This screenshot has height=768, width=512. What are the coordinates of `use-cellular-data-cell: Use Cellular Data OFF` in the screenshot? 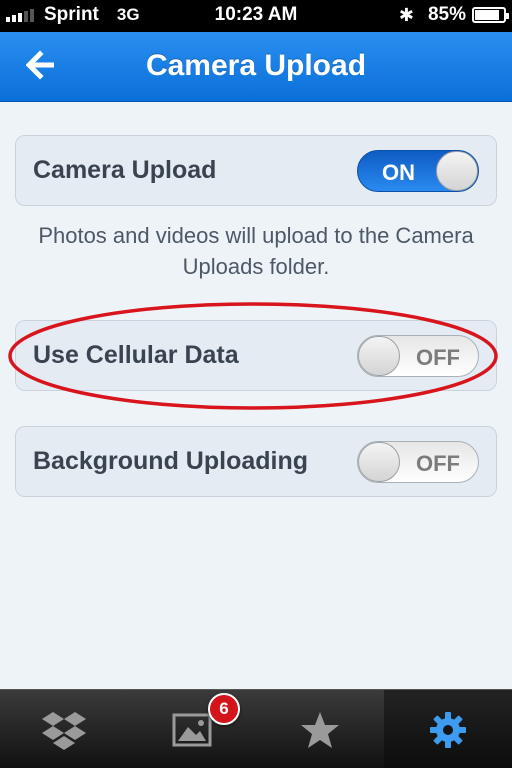 It's located at (256, 355).